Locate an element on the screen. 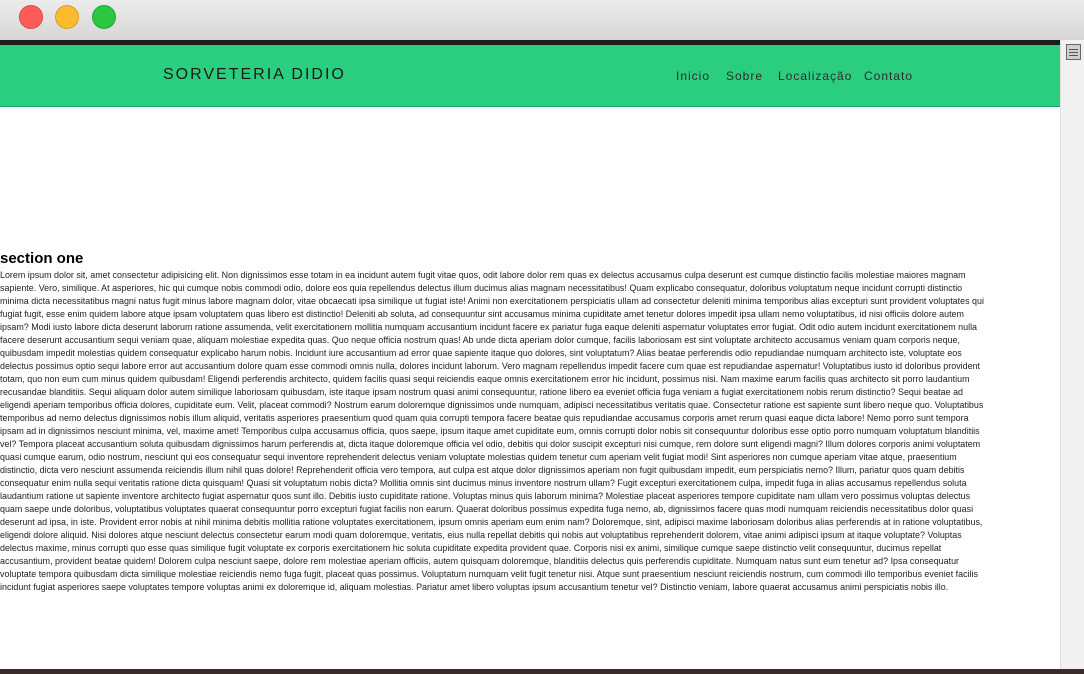 The height and width of the screenshot is (674, 1084). window-bottom-edge is located at coordinates (542, 671).